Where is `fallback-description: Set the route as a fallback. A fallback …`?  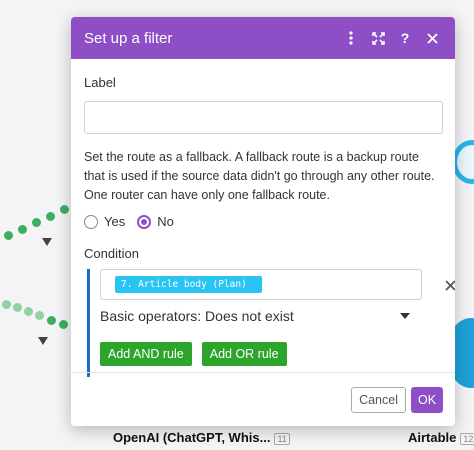 fallback-description: Set the route as a fallback. A fallback … is located at coordinates (259, 176).